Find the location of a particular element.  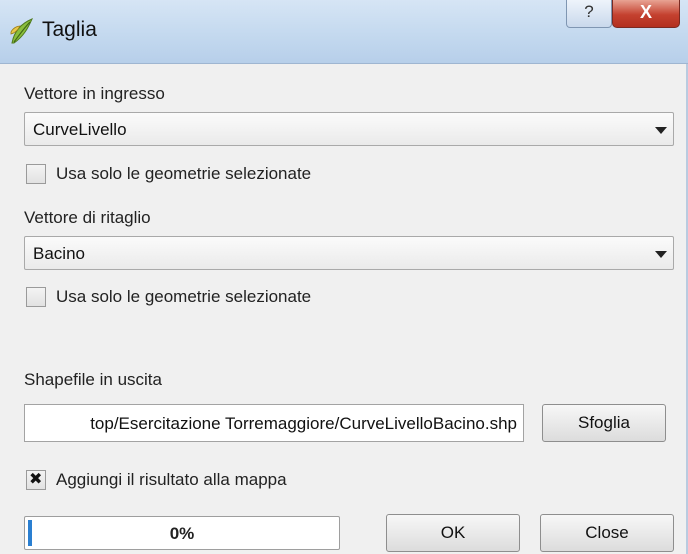

progress-bar: 0% is located at coordinates (182, 533).